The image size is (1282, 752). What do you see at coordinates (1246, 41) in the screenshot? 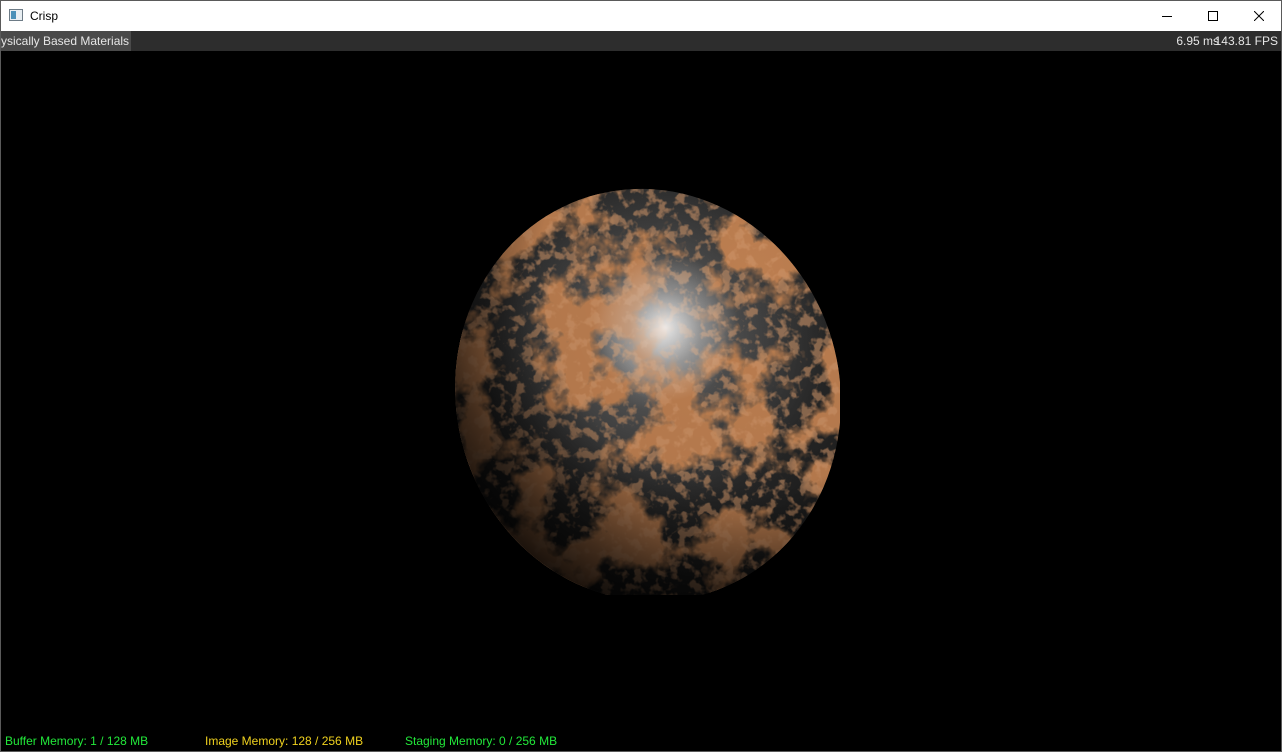
I see `fps-readout: 143.81 FPS` at bounding box center [1246, 41].